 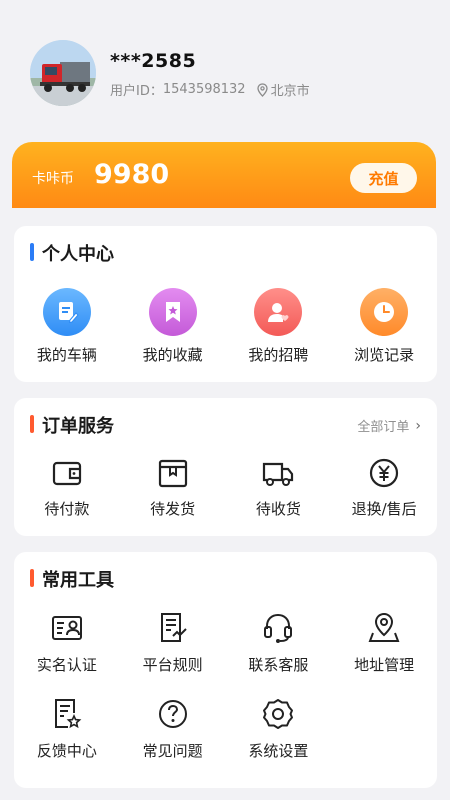 I want to click on tool-system-settings: 系统设置, so click(x=279, y=728).